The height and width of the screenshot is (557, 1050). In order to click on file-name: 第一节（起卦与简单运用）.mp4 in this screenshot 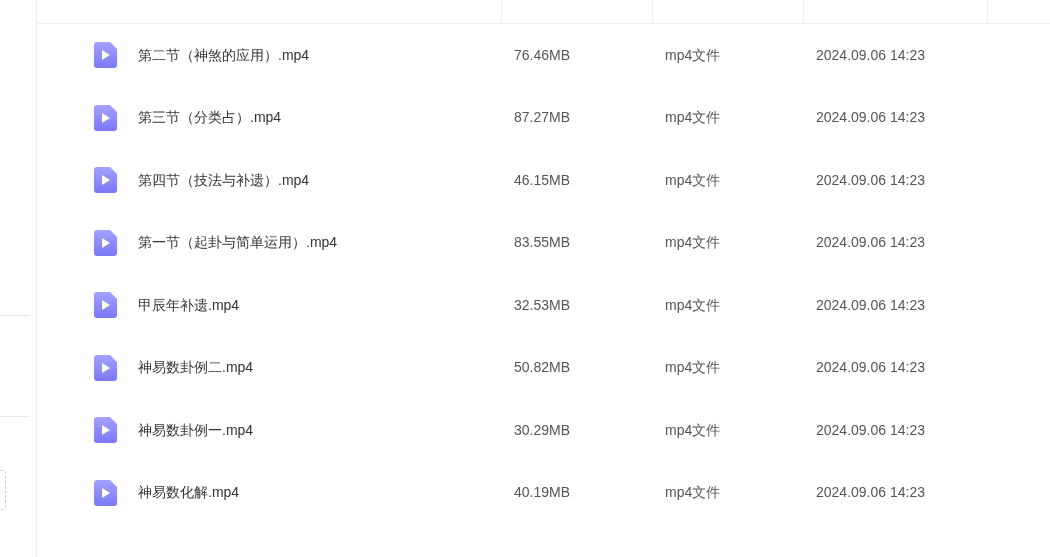, I will do `click(238, 243)`.